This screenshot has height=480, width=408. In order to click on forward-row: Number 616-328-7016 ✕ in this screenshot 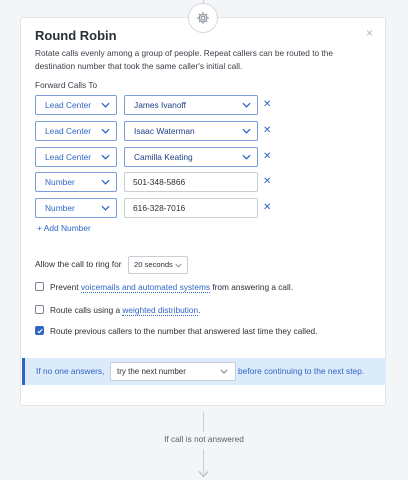, I will do `click(205, 208)`.